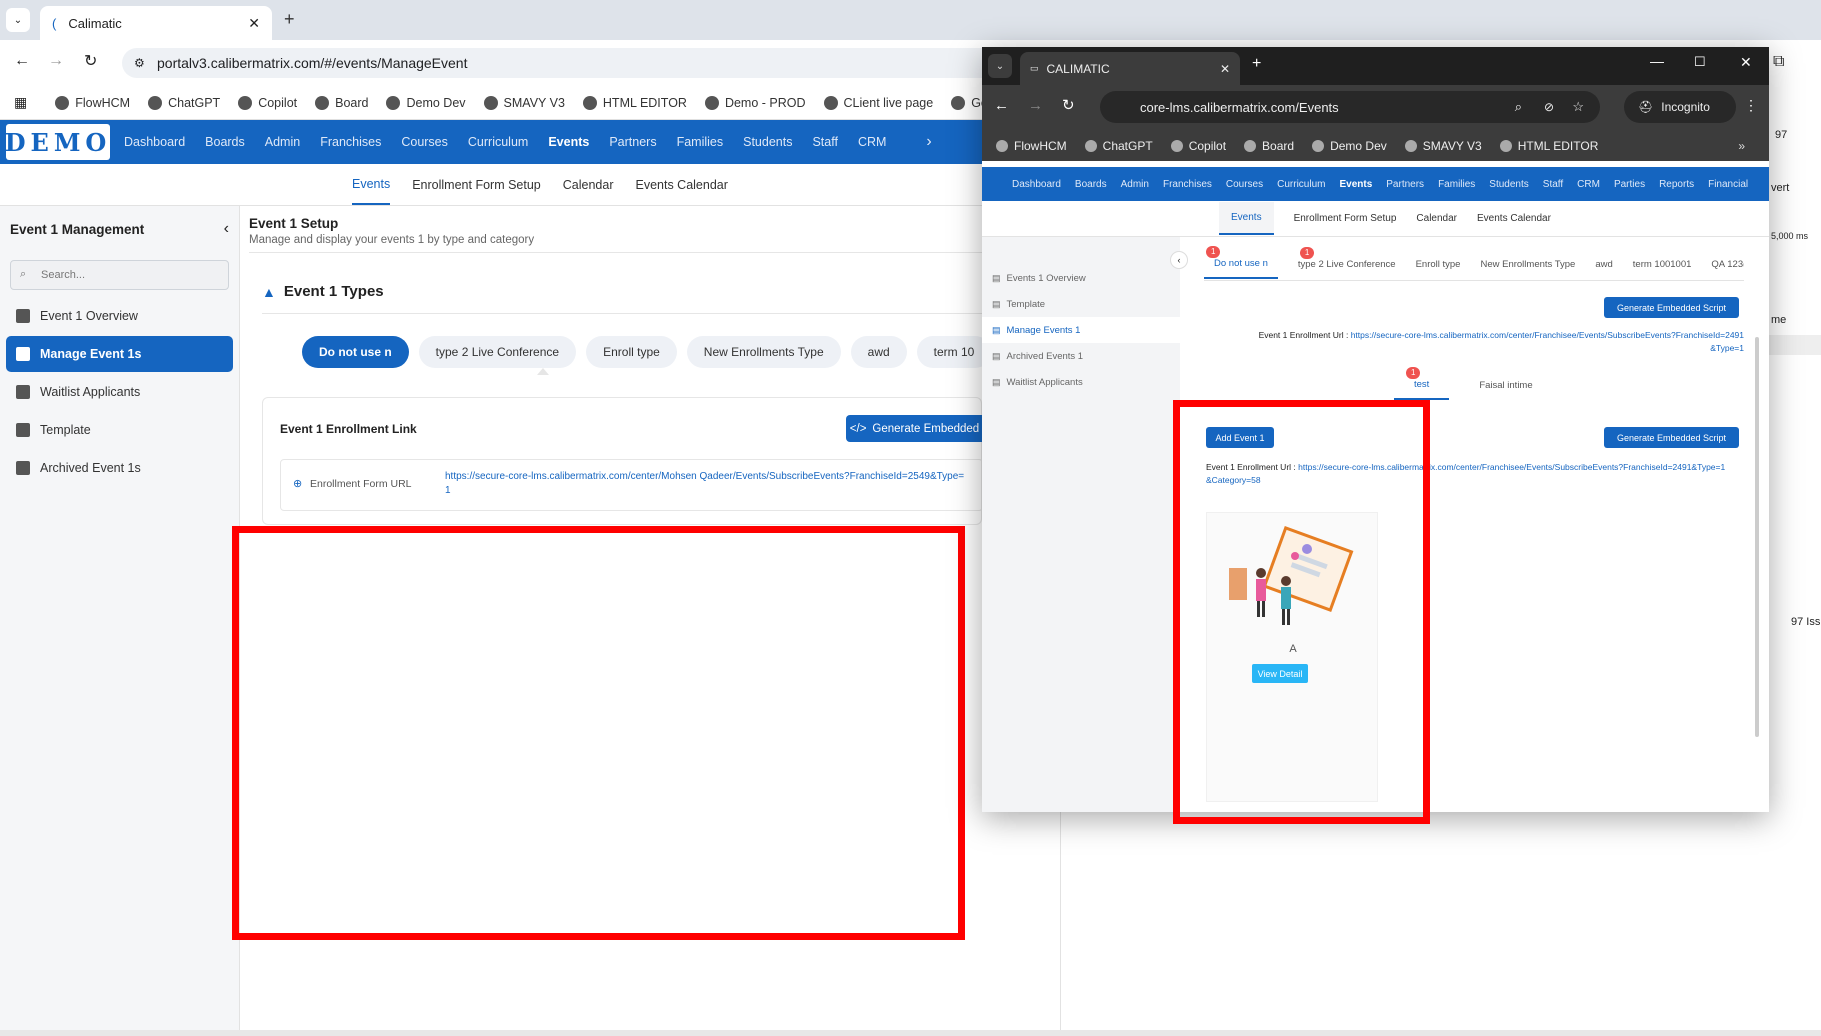 The height and width of the screenshot is (1036, 1821). What do you see at coordinates (426, 102) in the screenshot?
I see `bookmark-demo-dev: Demo Dev` at bounding box center [426, 102].